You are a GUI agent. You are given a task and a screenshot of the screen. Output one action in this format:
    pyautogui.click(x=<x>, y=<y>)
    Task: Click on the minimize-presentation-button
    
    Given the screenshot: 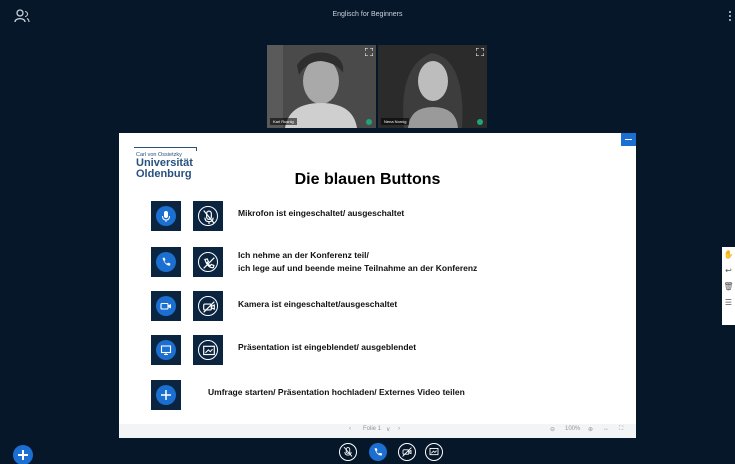 What is the action you would take?
    pyautogui.click(x=628, y=139)
    